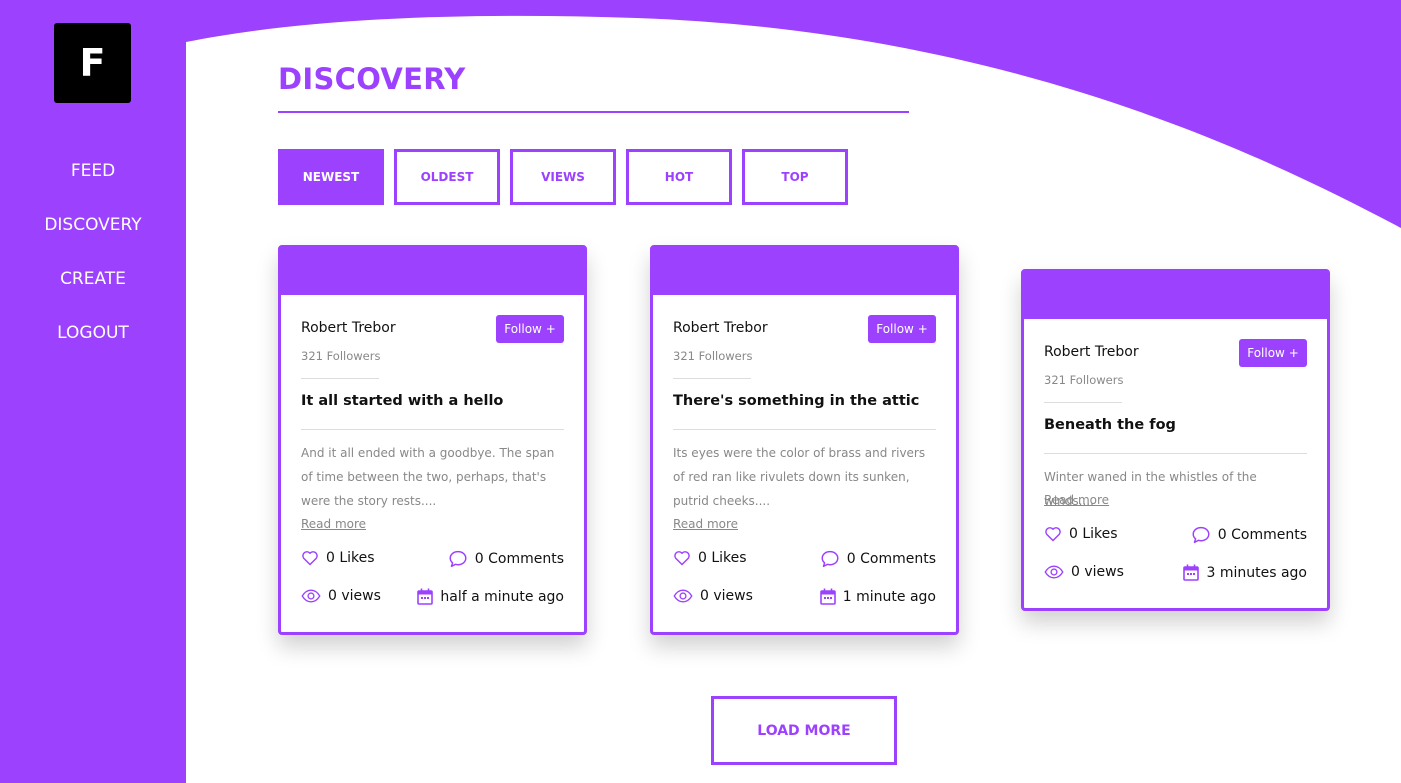 The height and width of the screenshot is (783, 1401). Describe the element at coordinates (372, 79) in the screenshot. I see `page-title: DISCOVERY` at that location.